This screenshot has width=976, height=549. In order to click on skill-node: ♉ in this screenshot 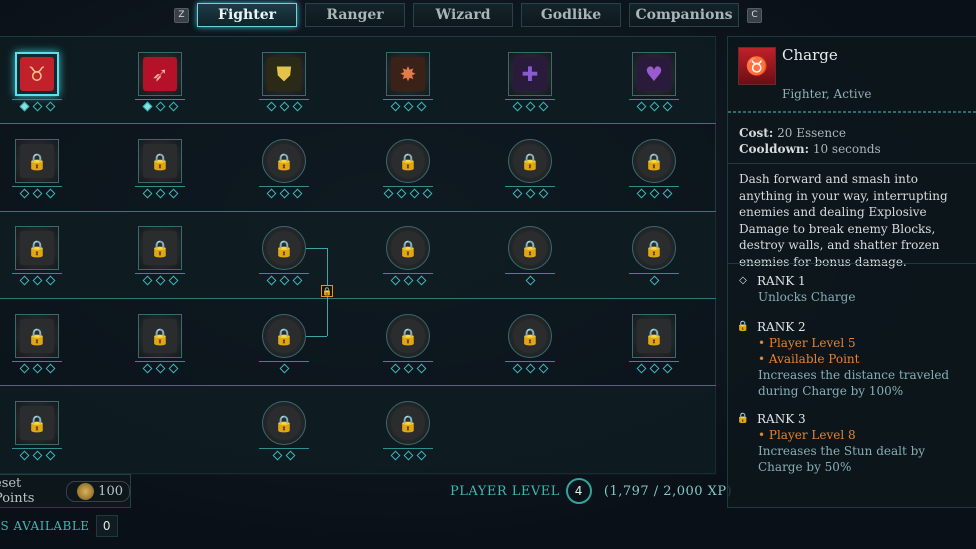, I will do `click(37, 82)`.